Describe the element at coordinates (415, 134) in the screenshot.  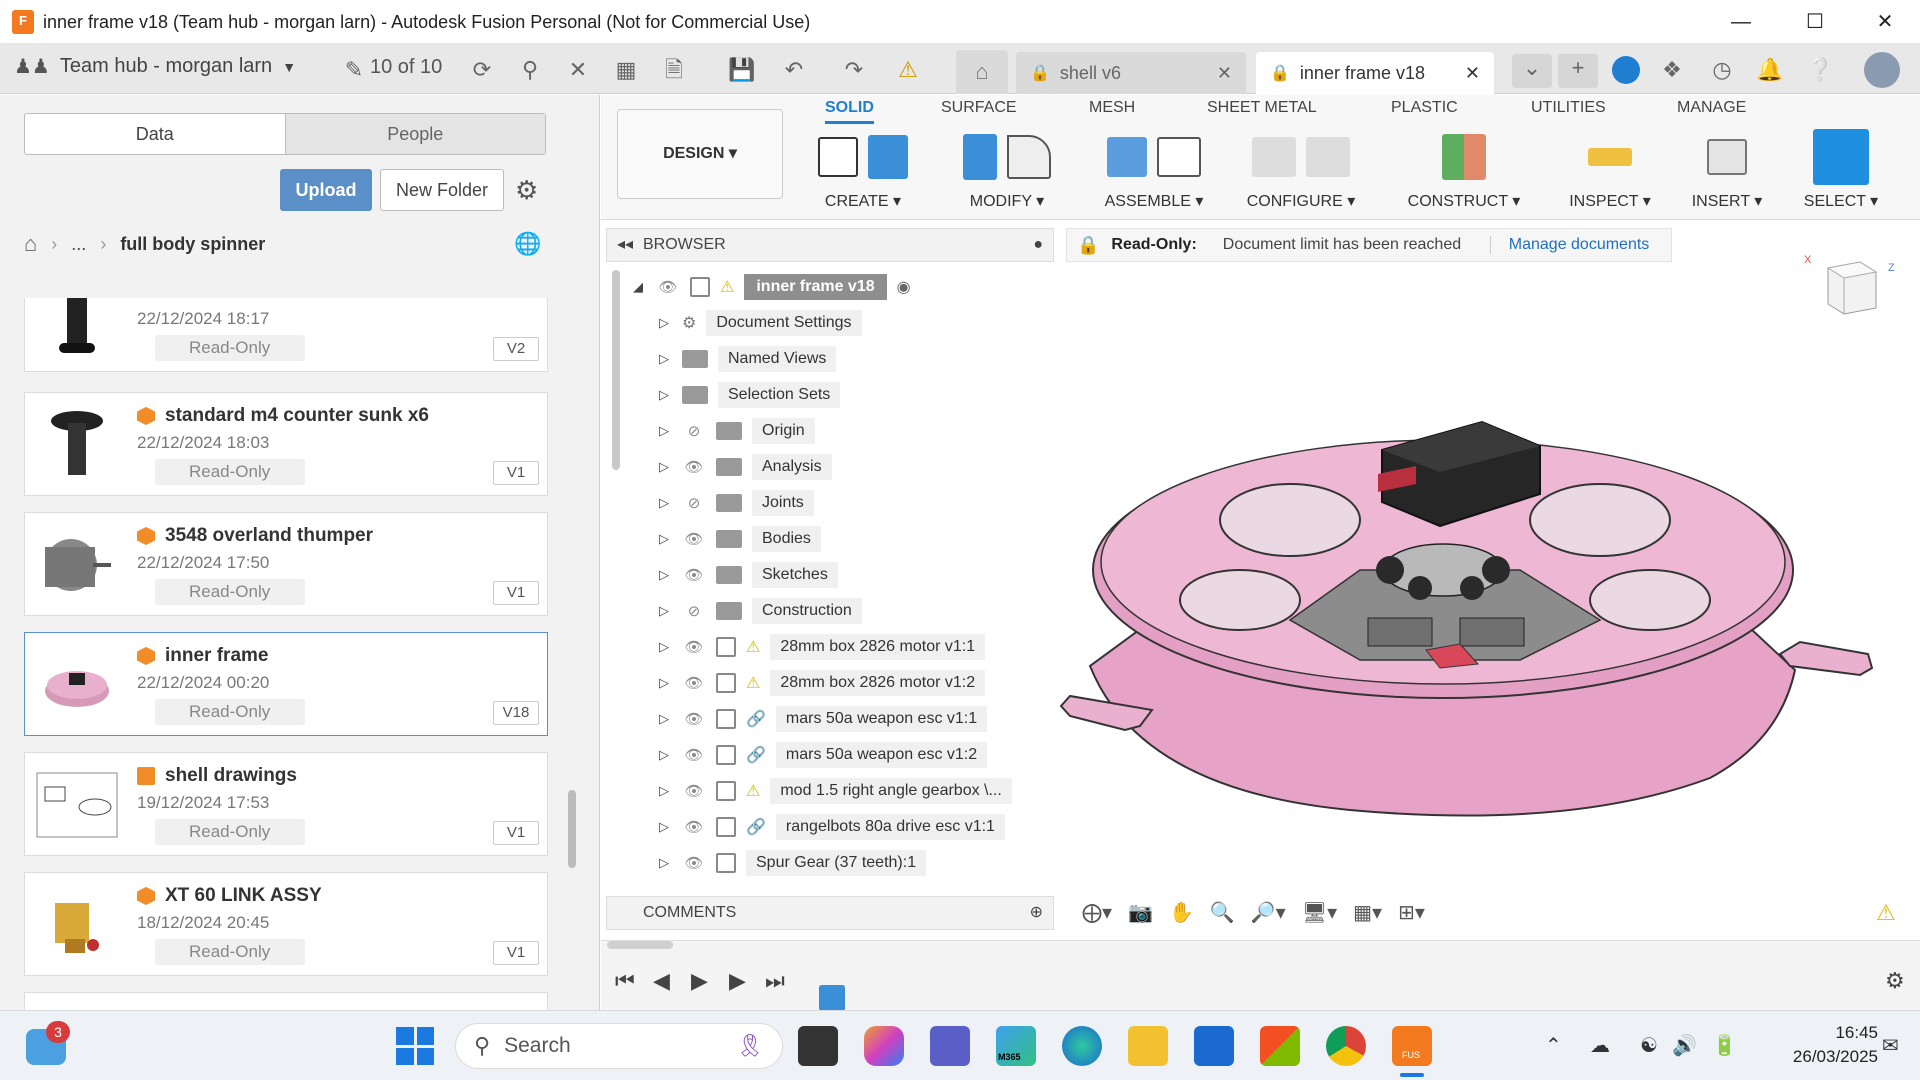
I see `tab-people: People` at that location.